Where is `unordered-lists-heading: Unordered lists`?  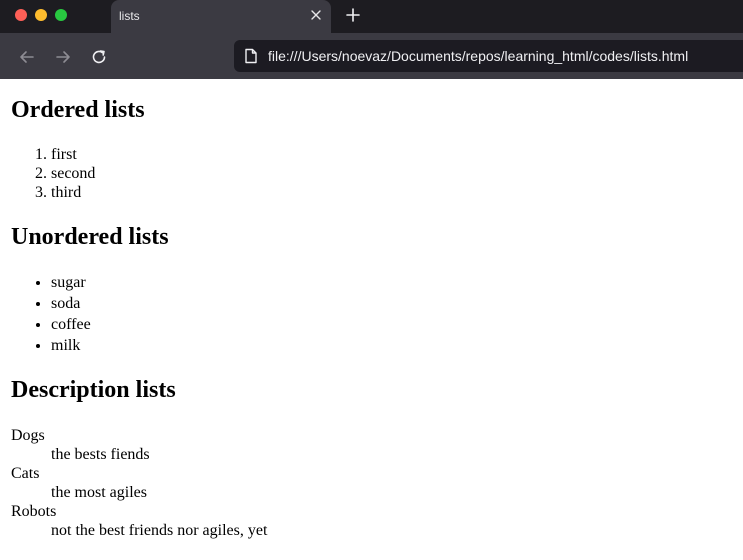
unordered-lists-heading: Unordered lists is located at coordinates (90, 237).